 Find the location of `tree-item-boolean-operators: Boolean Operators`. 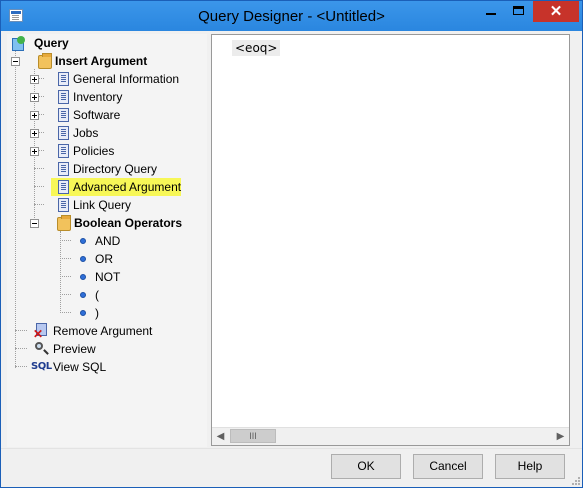

tree-item-boolean-operators: Boolean Operators is located at coordinates (106, 223).